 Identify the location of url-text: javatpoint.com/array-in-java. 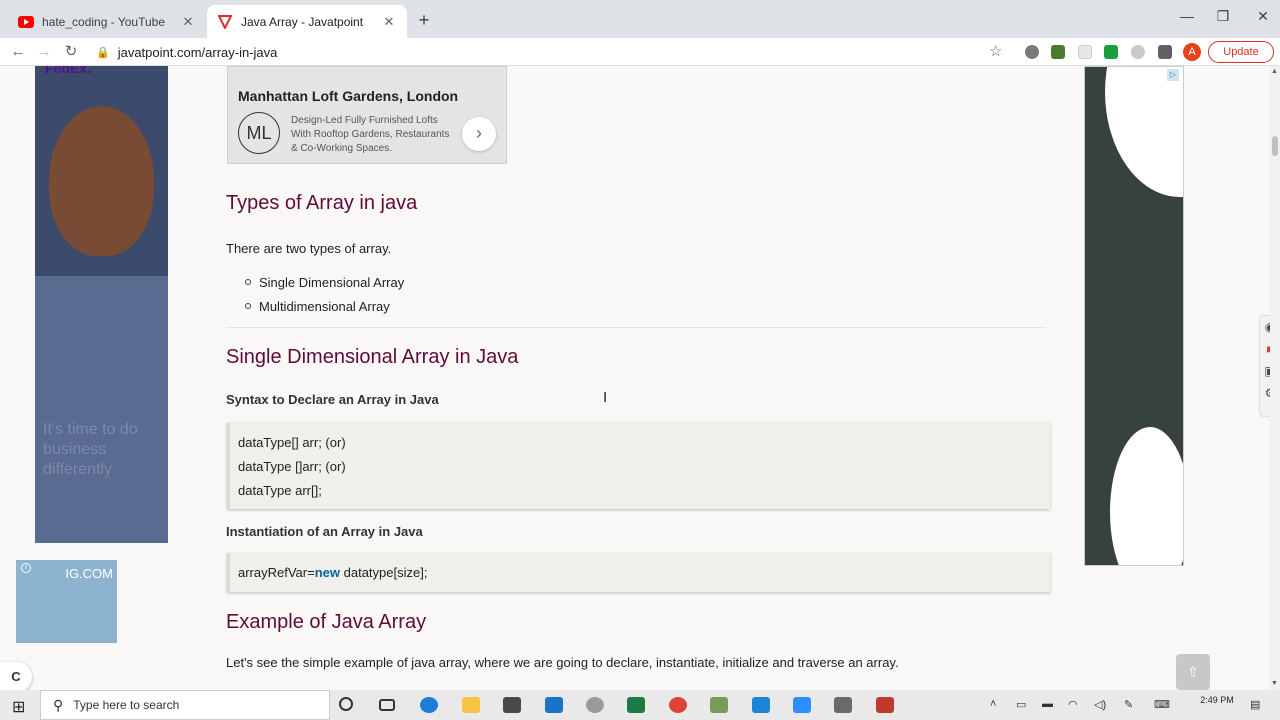
(197, 52).